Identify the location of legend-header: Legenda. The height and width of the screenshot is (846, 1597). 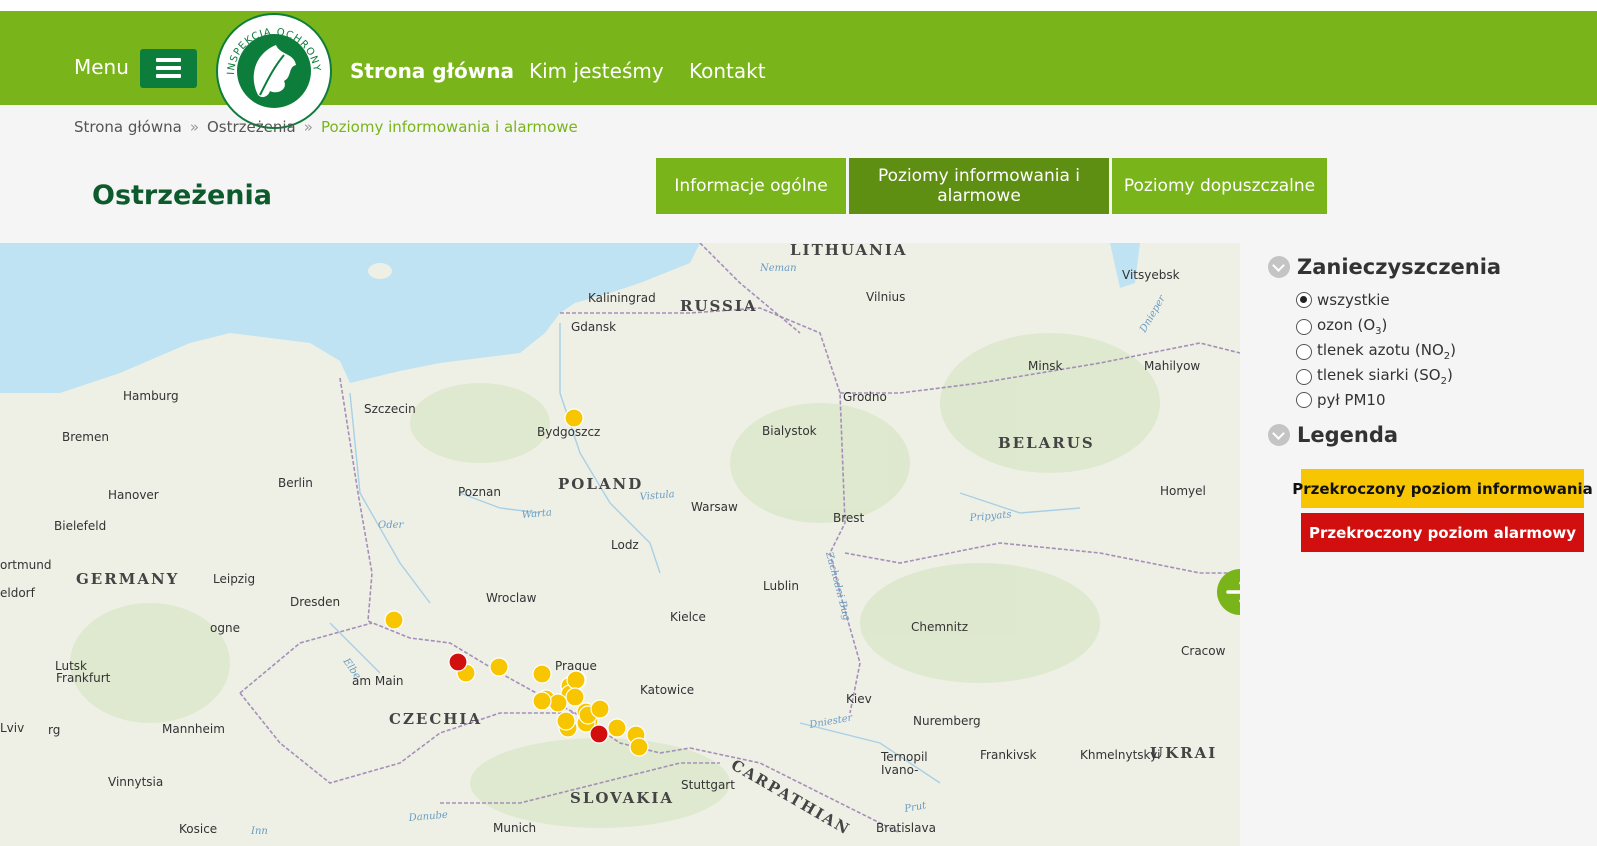
(1333, 435).